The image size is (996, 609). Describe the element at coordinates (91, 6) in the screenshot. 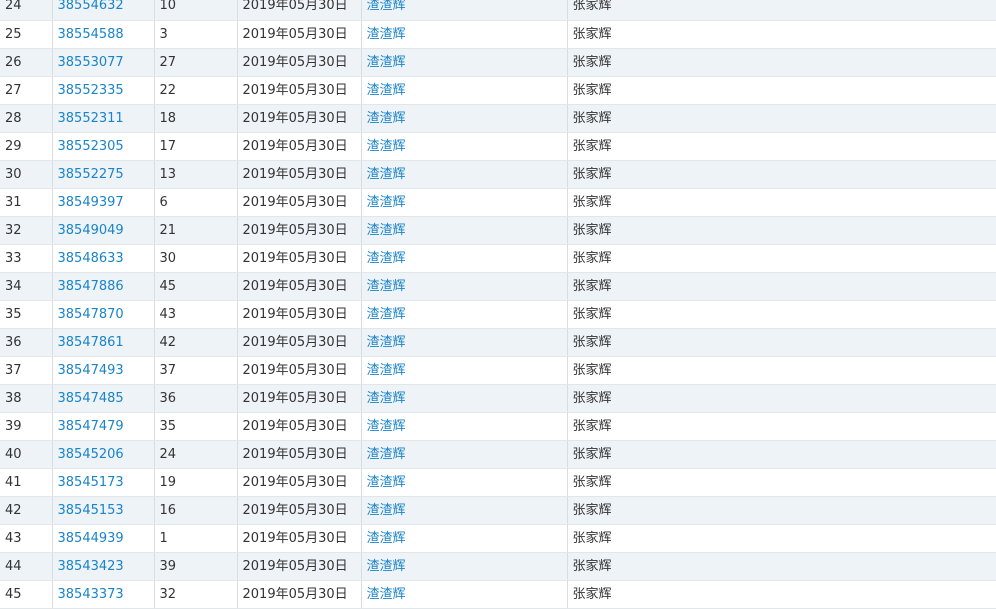

I see `record-id-link: 38554632` at that location.